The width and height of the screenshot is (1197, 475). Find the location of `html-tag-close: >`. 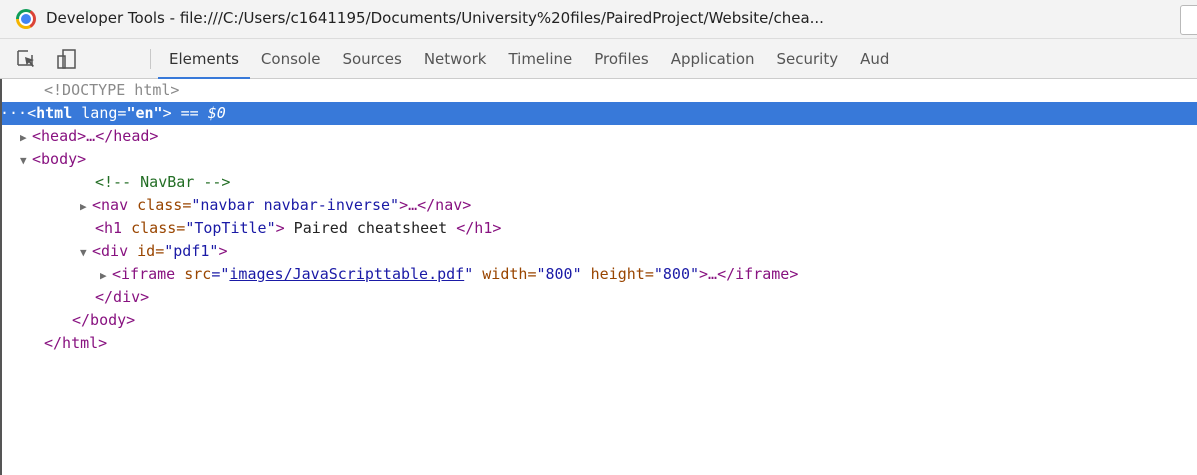

html-tag-close: > is located at coordinates (167, 113).